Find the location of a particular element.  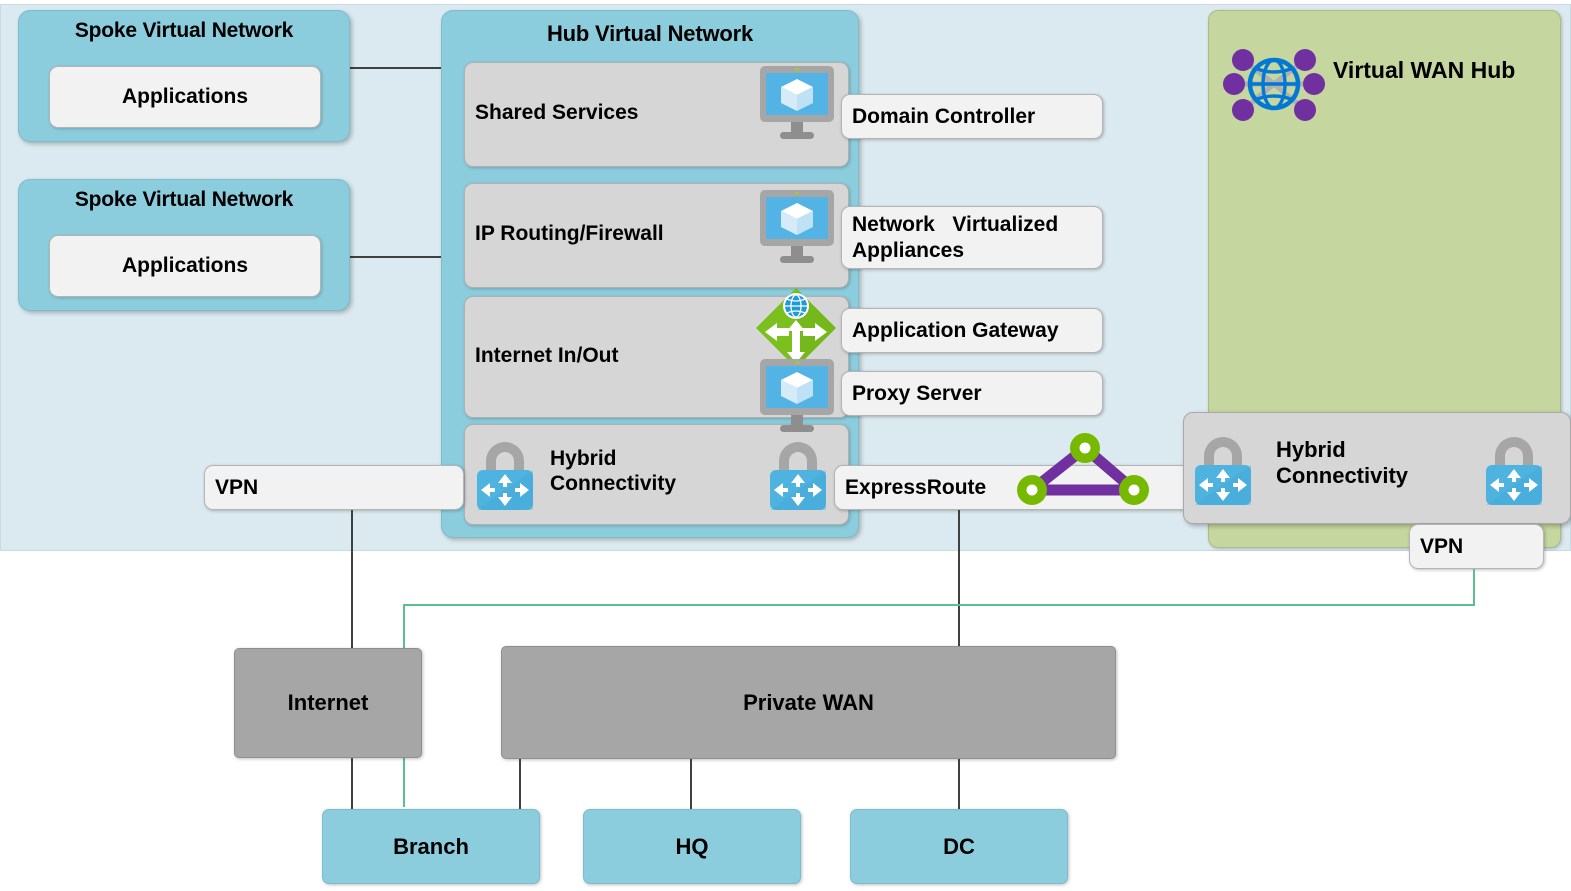

hub-row-ip-routing-firewall-label: IP Routing/Firewall is located at coordinates (569, 233).